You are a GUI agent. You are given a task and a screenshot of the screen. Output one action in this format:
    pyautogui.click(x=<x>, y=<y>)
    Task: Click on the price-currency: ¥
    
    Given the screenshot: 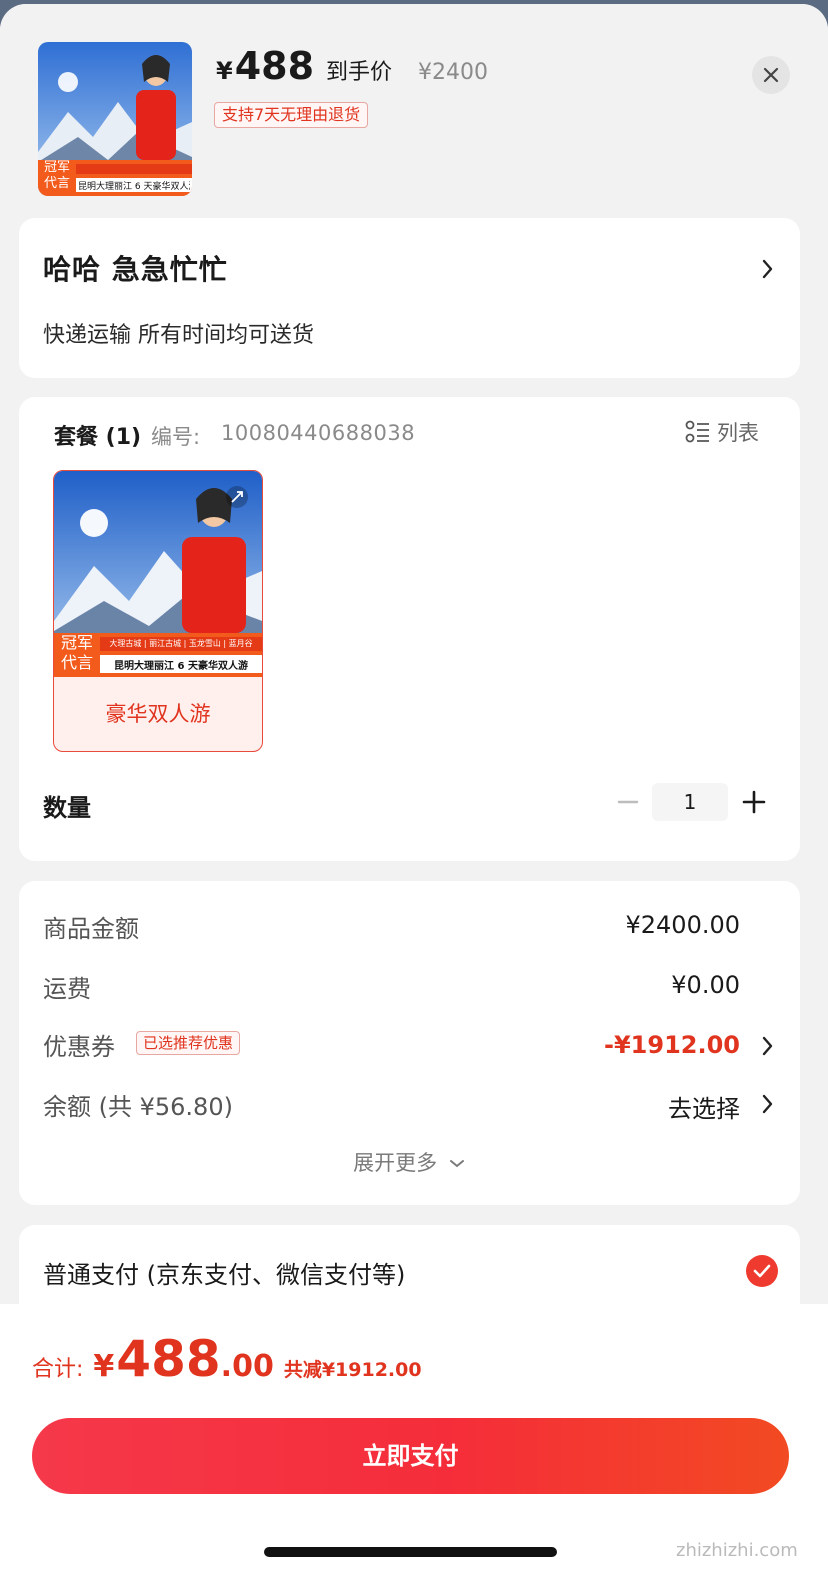 What is the action you would take?
    pyautogui.click(x=224, y=71)
    